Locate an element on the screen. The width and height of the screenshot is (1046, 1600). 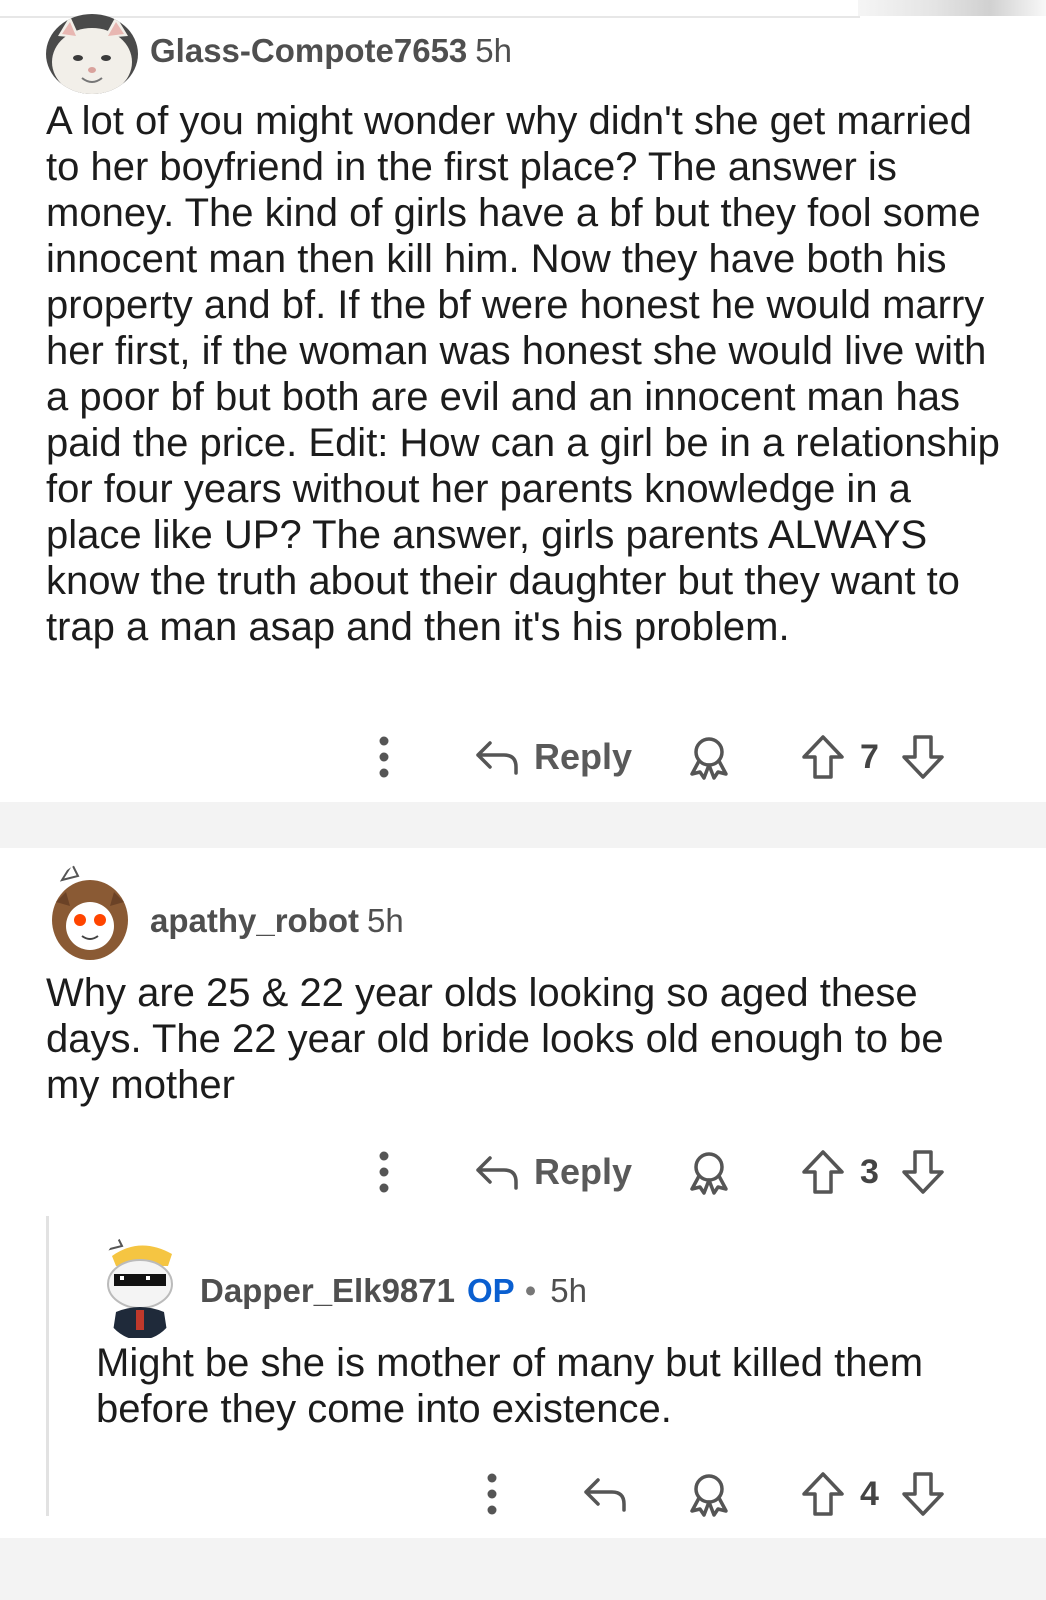
reply-button is located at coordinates (605, 1494).